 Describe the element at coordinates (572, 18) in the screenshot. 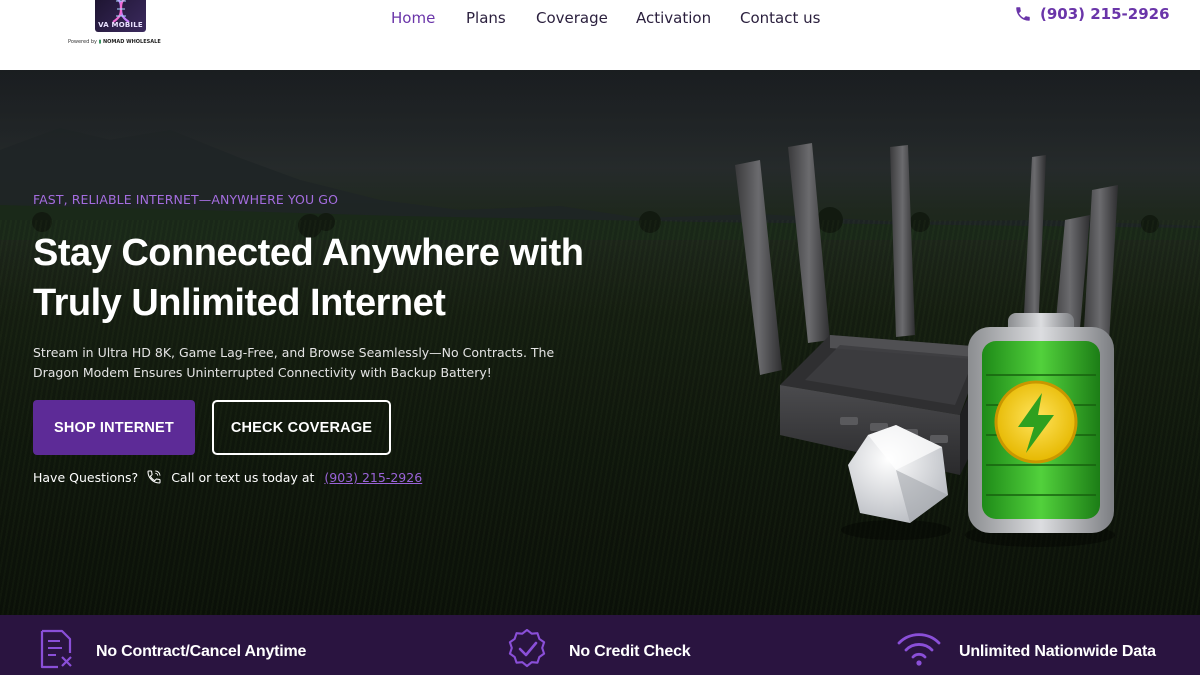

I see `nav-coverage: Coverage` at that location.